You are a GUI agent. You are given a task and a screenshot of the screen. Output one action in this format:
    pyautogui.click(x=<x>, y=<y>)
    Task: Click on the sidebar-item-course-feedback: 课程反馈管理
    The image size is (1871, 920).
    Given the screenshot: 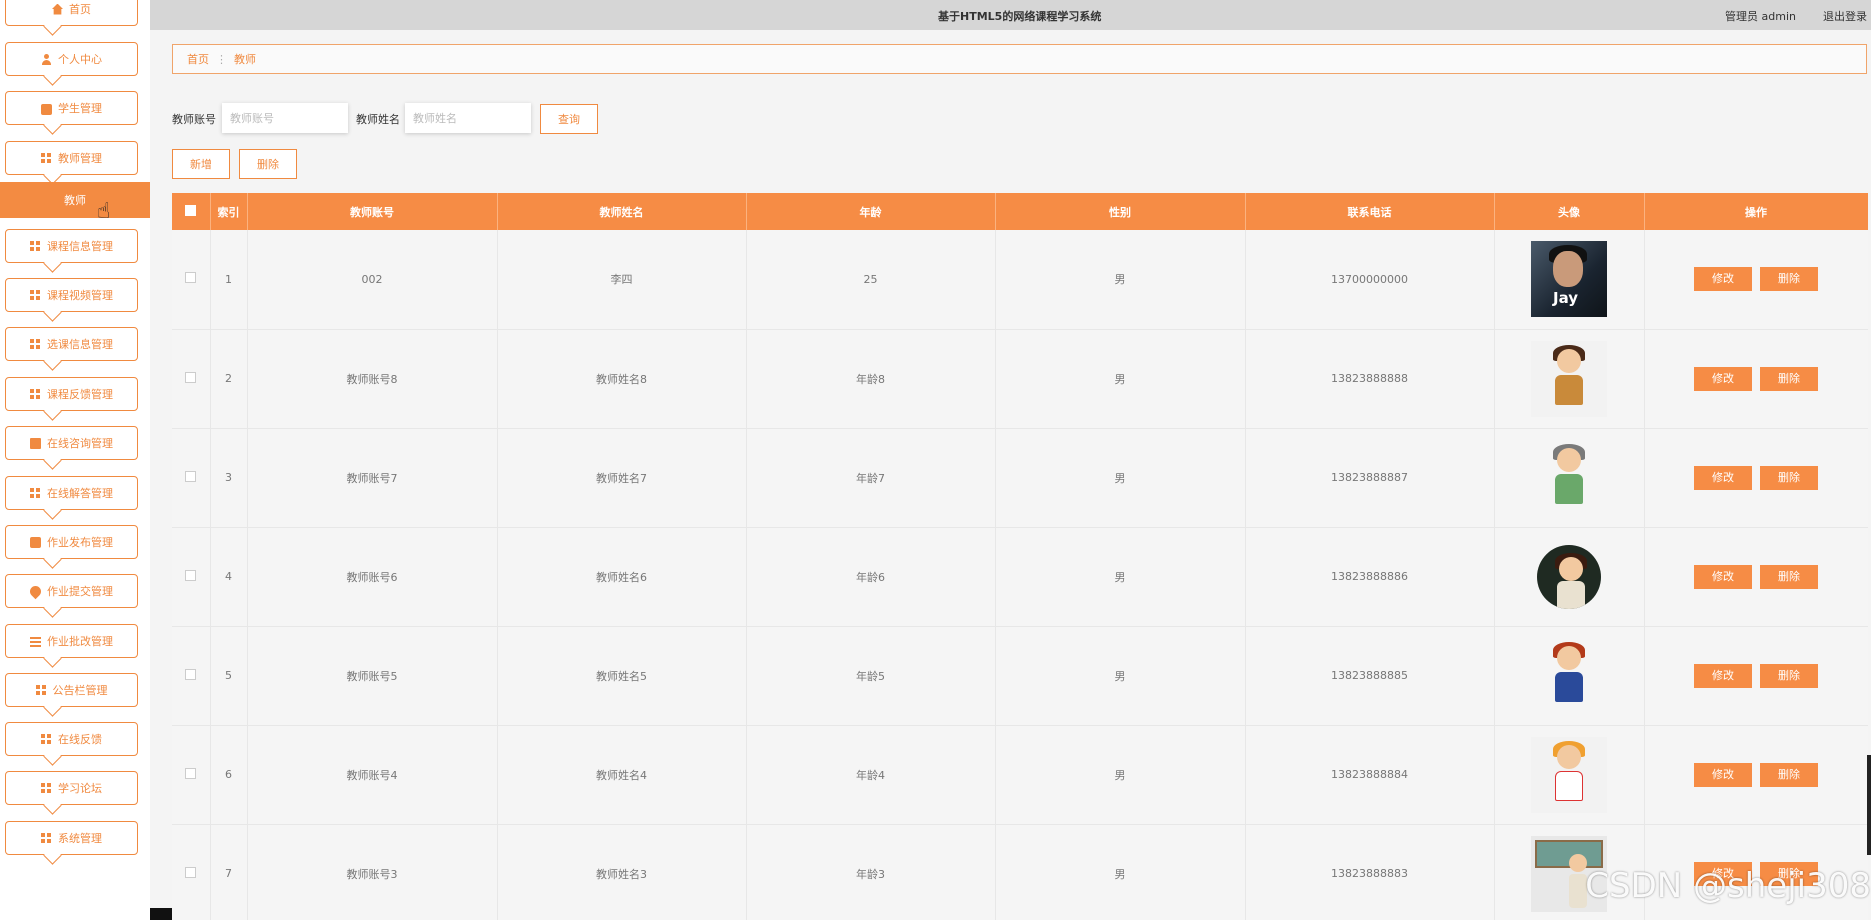 What is the action you would take?
    pyautogui.click(x=71, y=394)
    